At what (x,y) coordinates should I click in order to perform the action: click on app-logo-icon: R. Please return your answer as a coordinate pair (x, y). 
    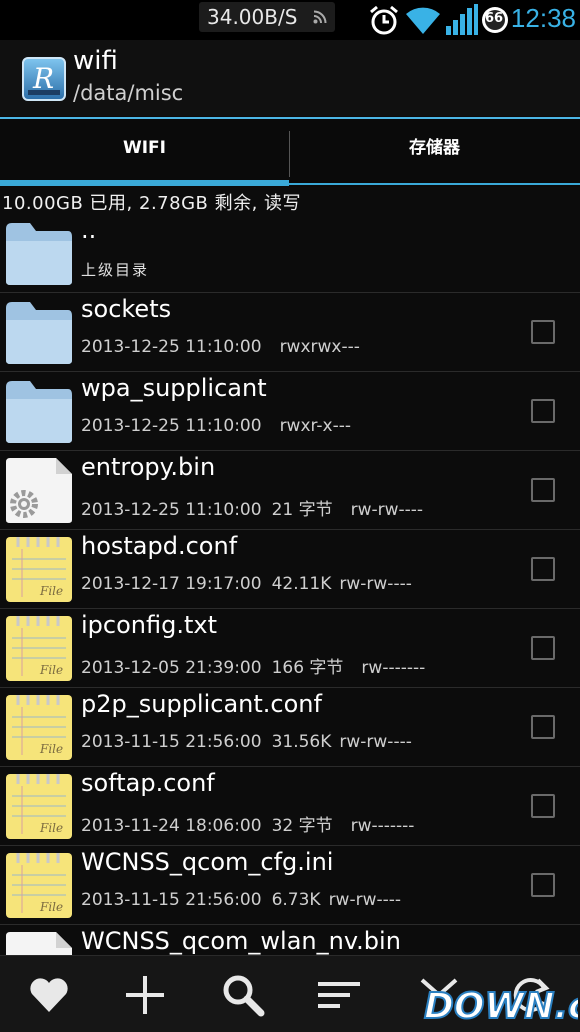
    Looking at the image, I should click on (44, 79).